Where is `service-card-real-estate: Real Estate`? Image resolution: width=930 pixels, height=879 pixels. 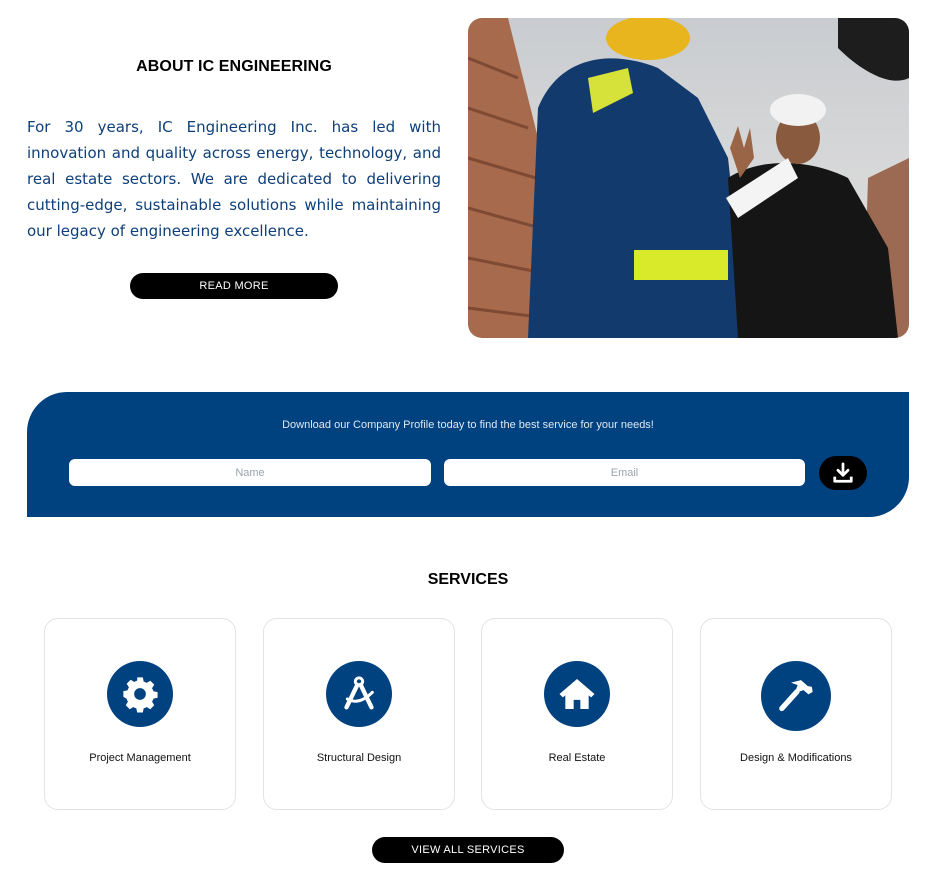
service-card-real-estate: Real Estate is located at coordinates (577, 714).